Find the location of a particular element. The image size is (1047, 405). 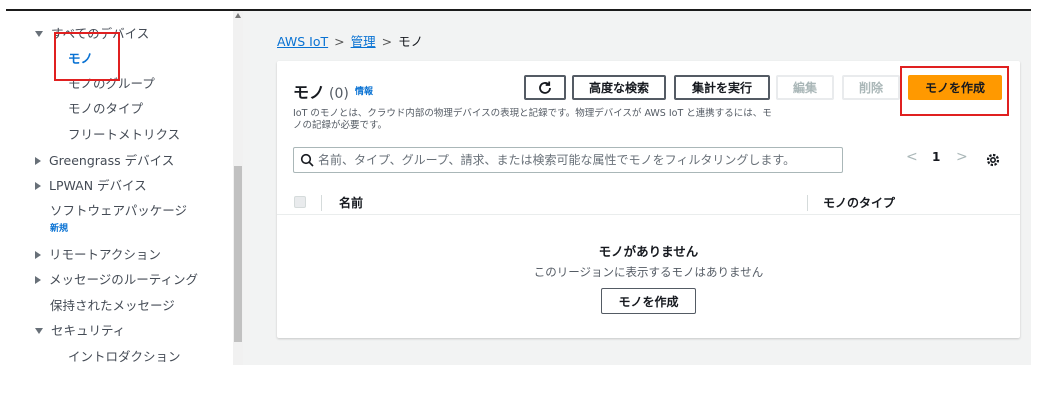

new-badge: 新規 is located at coordinates (59, 229).